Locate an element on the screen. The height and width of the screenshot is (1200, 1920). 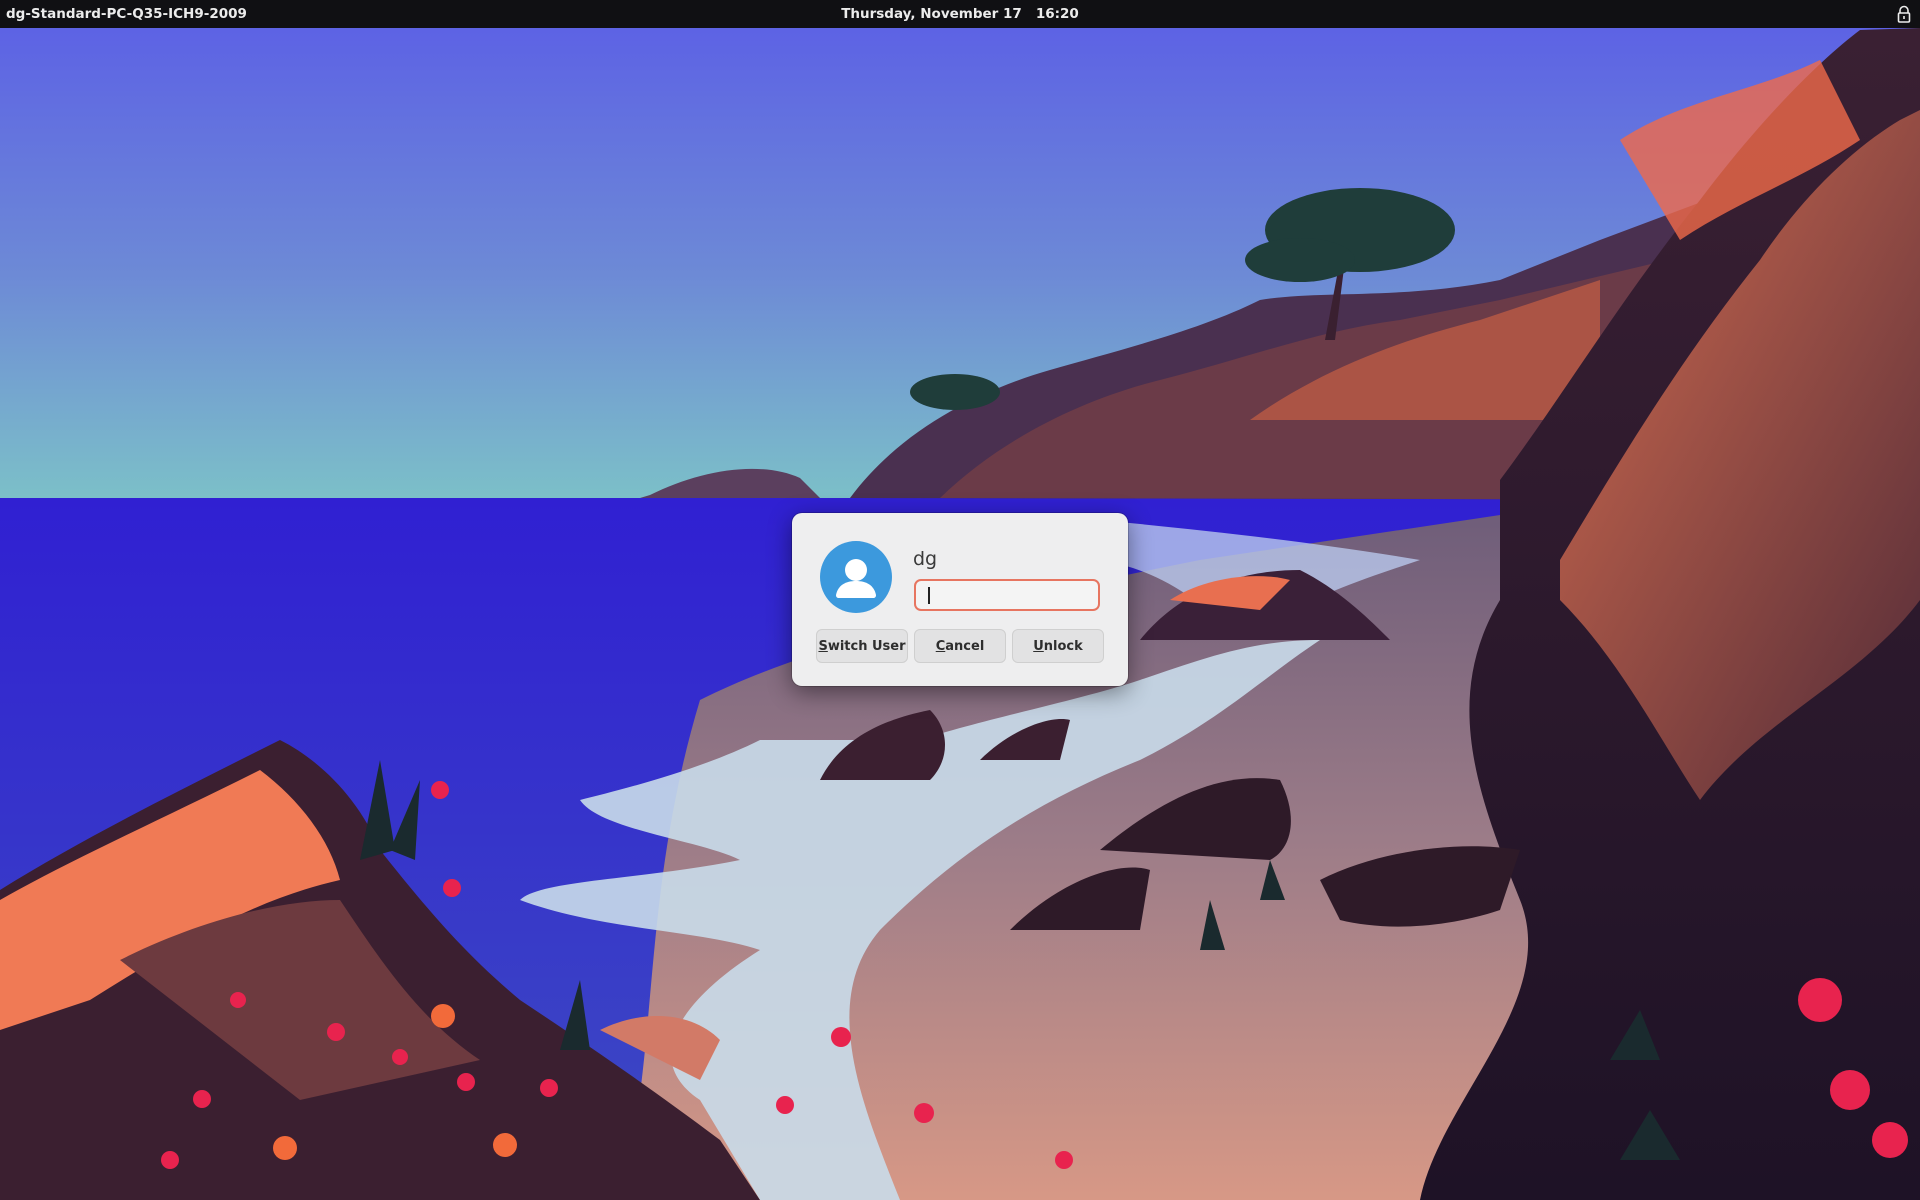
user-avatar-icon is located at coordinates (856, 577).